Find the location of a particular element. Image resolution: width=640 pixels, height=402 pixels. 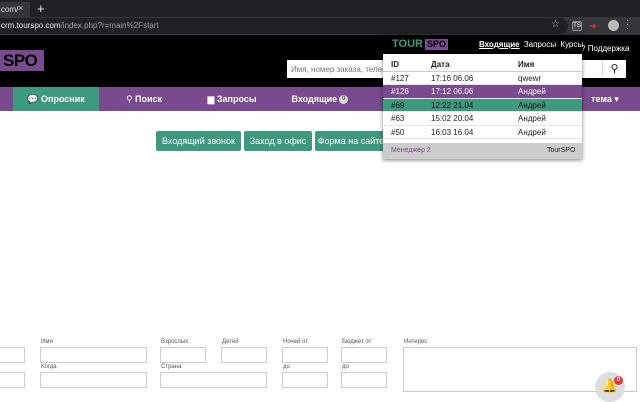

nav-label: Поиск is located at coordinates (149, 99).